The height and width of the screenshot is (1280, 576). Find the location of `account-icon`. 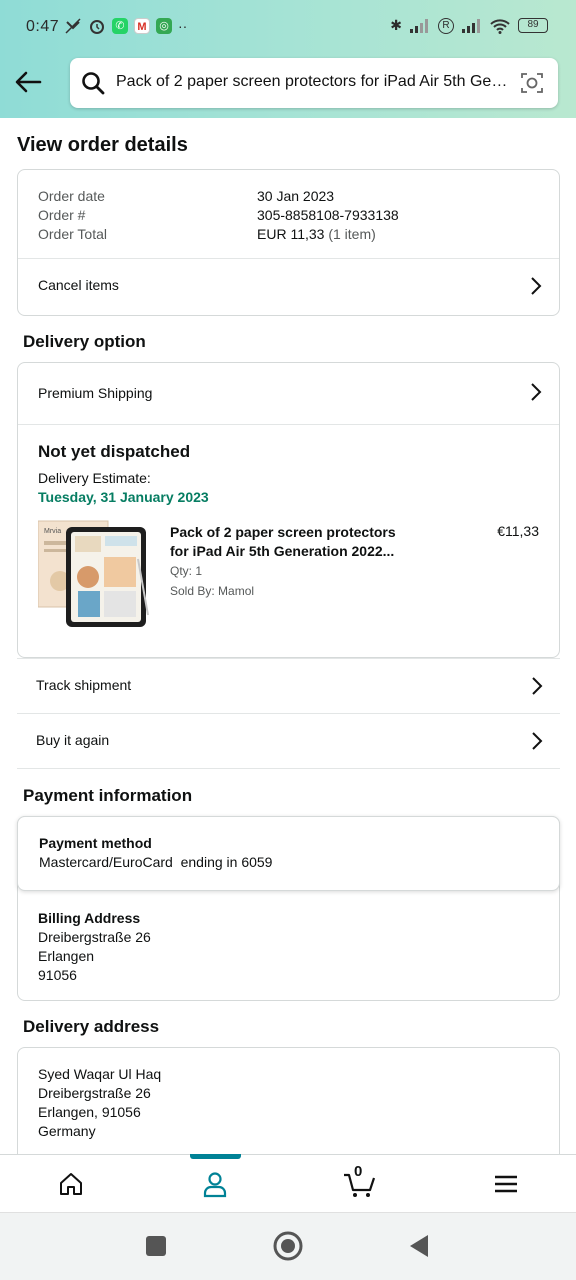

account-icon is located at coordinates (215, 1184).